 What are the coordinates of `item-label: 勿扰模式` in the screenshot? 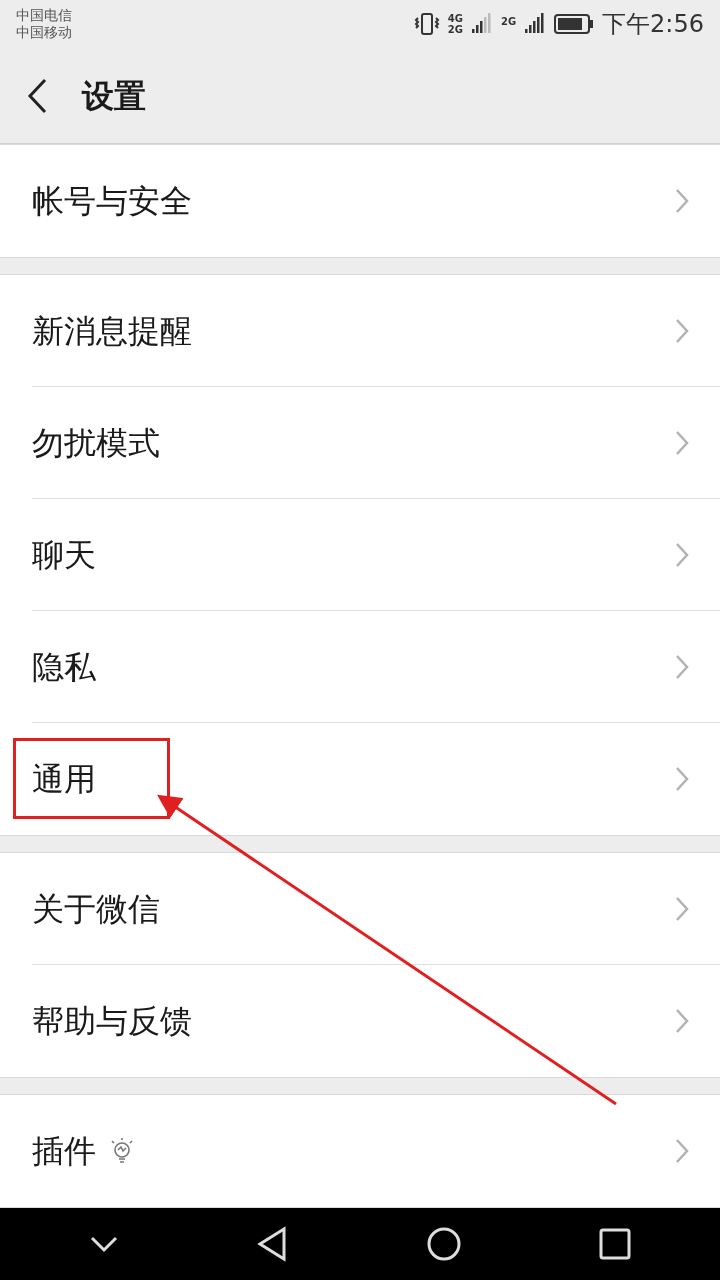 It's located at (96, 443).